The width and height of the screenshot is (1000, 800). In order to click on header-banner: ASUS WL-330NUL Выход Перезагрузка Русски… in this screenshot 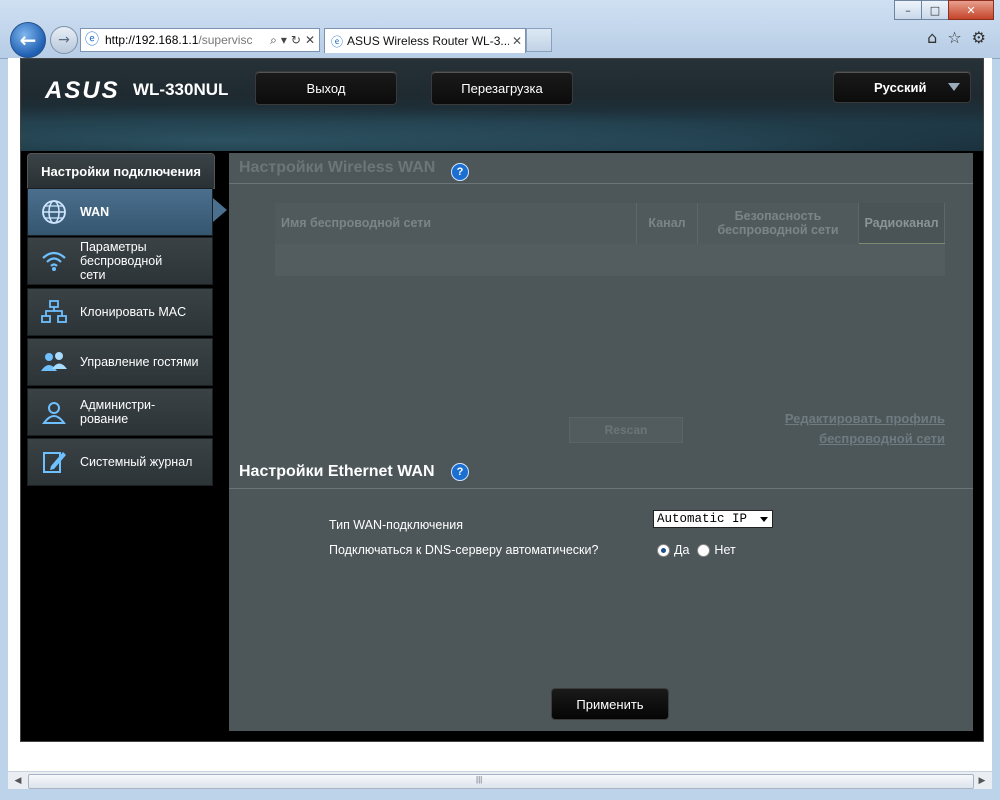, I will do `click(502, 105)`.